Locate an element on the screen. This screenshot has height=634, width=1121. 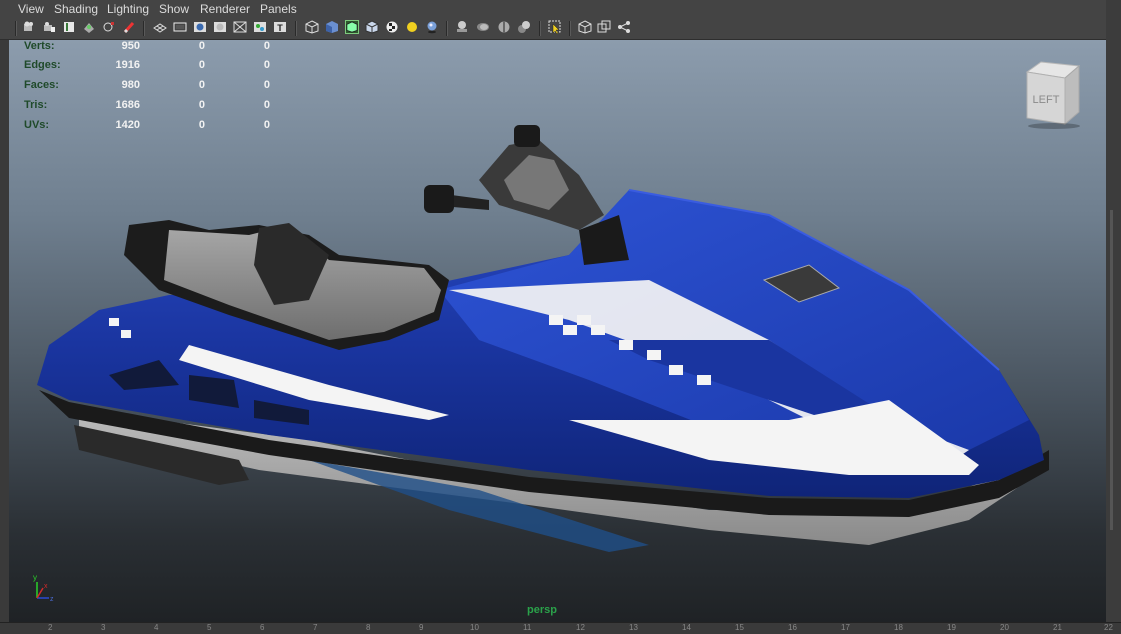
multisample-aa-icon is located at coordinates (504, 27).